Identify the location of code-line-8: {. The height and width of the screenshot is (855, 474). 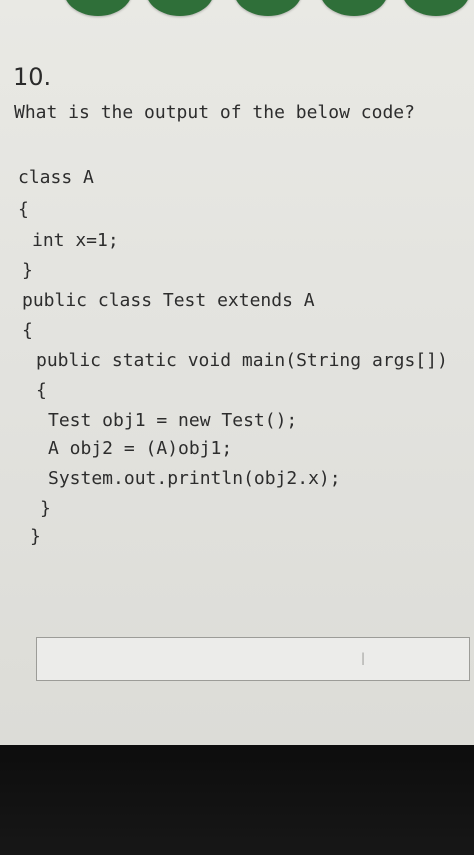
(41, 390).